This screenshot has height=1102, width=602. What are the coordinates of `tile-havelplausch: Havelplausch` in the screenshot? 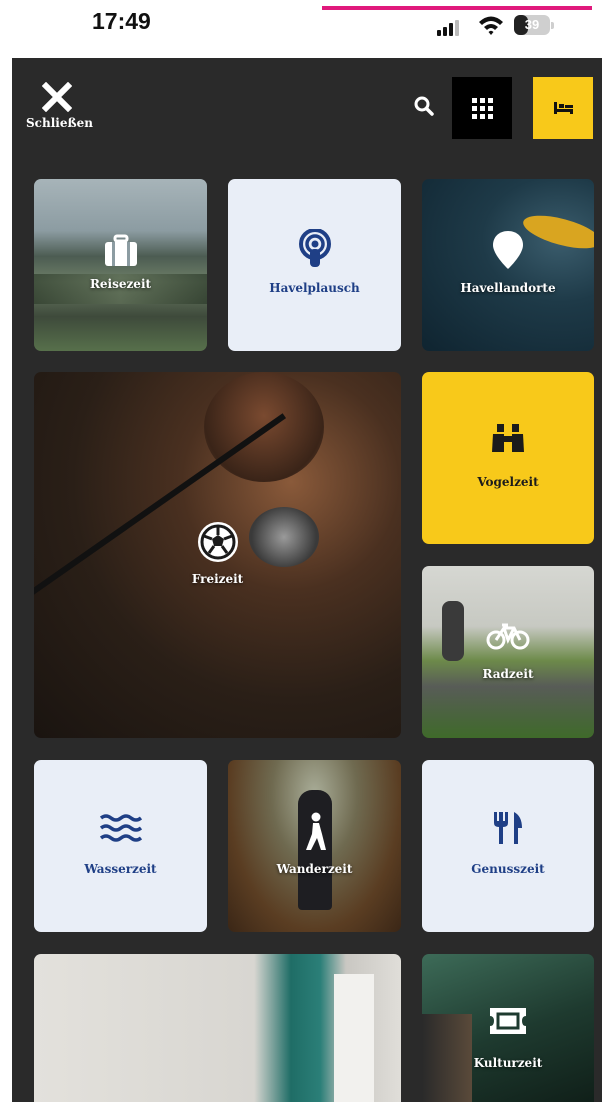 It's located at (314, 265).